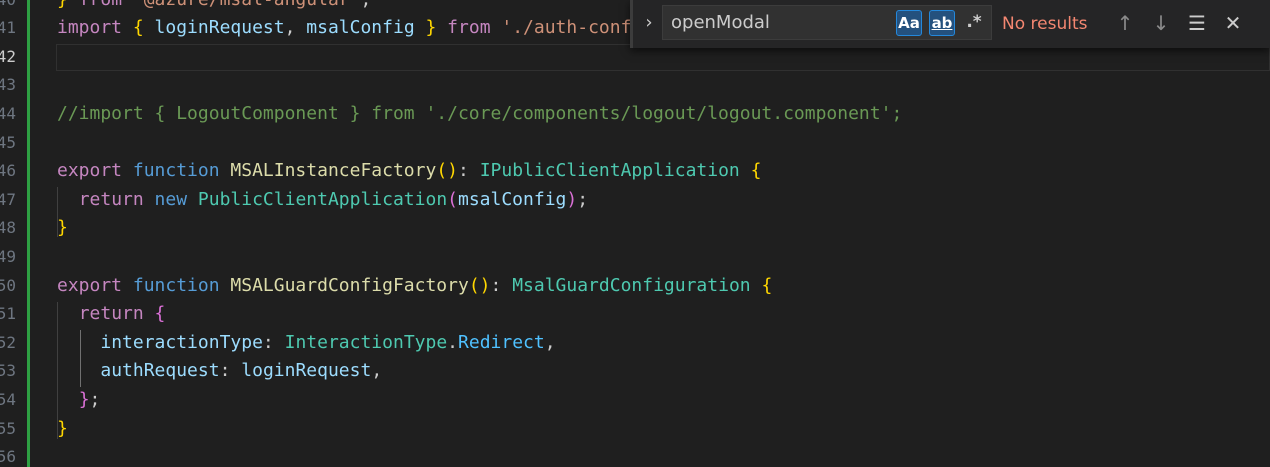  I want to click on match-case-toggle: Aa, so click(909, 23).